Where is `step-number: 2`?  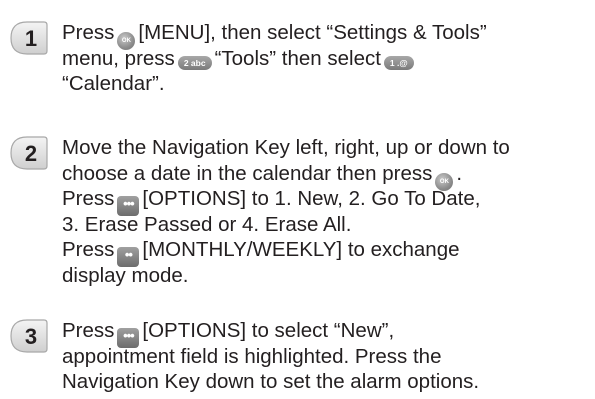
step-number: 2 is located at coordinates (31, 153).